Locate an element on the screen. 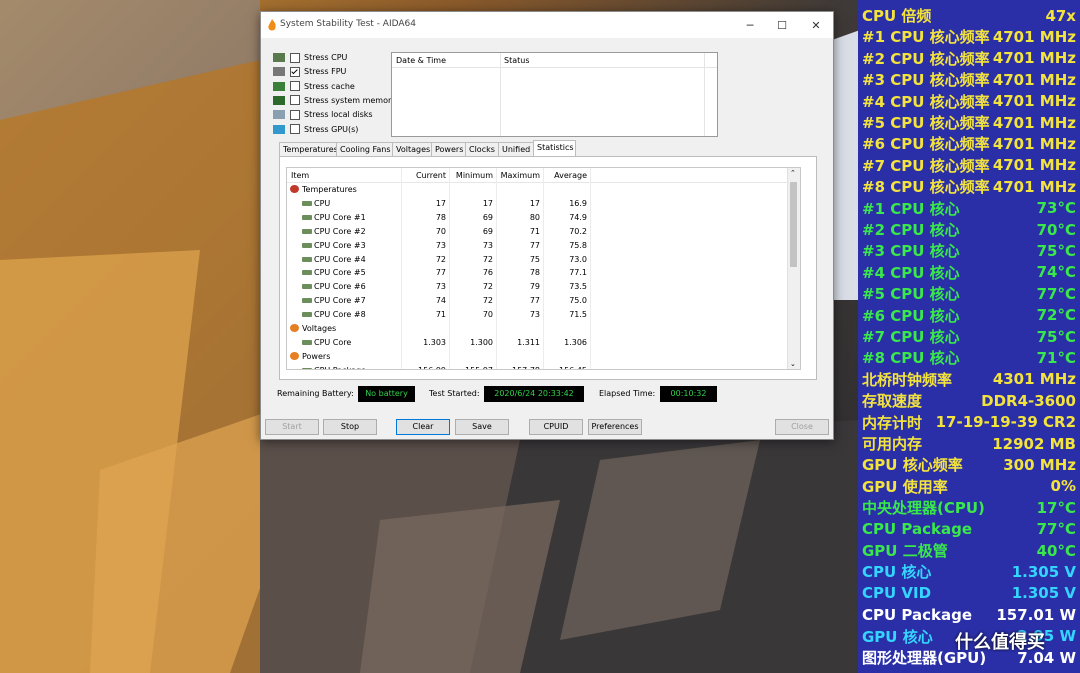  osd-row: CPU 倍频 47x is located at coordinates (969, 15).